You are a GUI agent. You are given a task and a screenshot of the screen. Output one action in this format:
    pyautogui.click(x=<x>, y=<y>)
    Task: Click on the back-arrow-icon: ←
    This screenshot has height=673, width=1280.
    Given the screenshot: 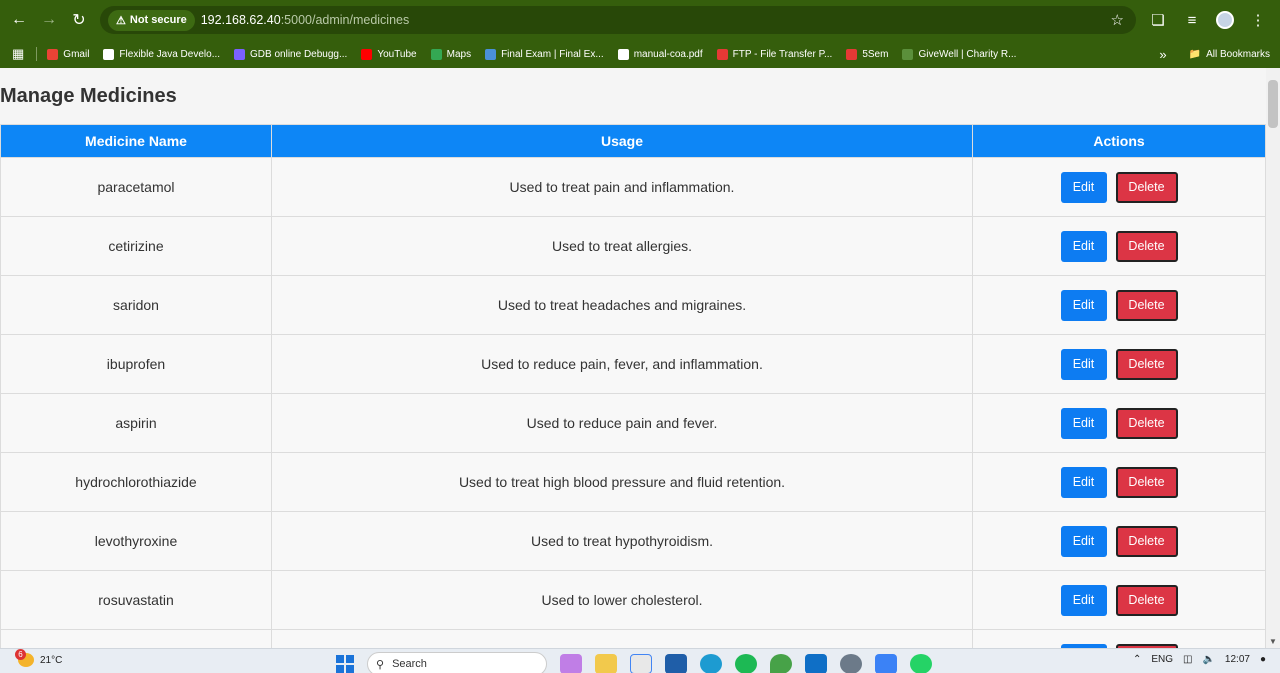 What is the action you would take?
    pyautogui.click(x=19, y=20)
    